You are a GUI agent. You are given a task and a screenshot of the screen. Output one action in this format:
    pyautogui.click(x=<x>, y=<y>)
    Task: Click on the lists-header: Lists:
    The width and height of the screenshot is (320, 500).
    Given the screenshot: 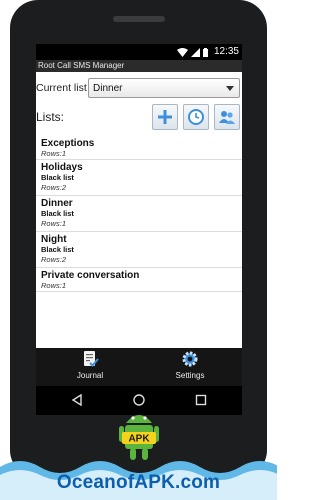 What is the action you would take?
    pyautogui.click(x=139, y=117)
    